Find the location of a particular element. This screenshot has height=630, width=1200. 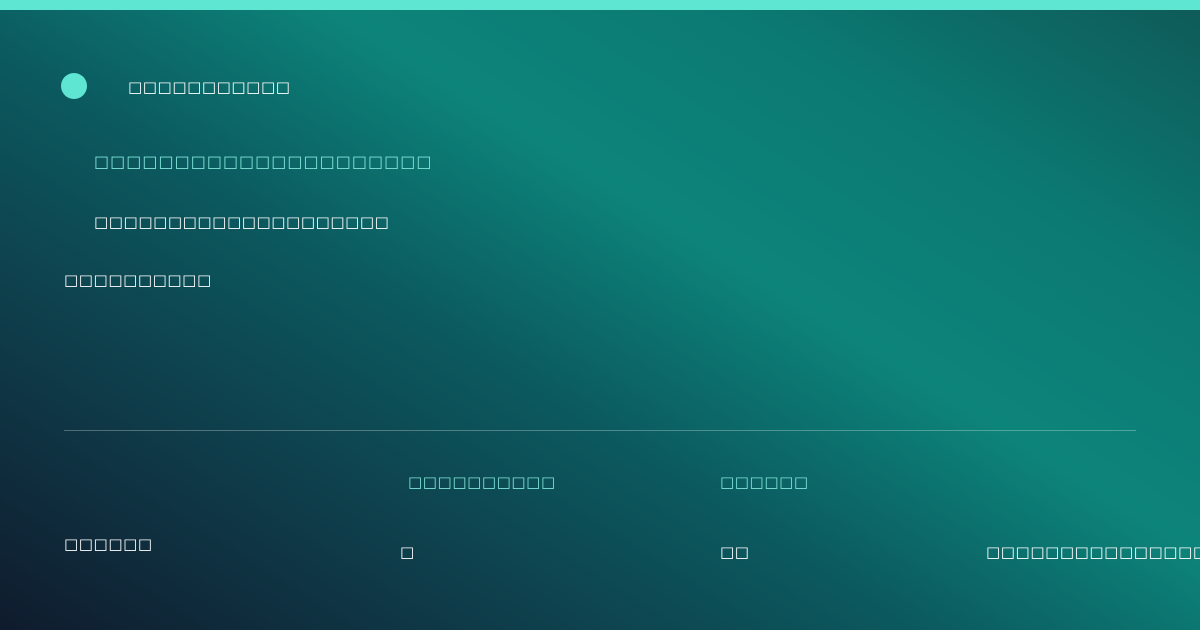

logo-dot-icon is located at coordinates (74, 86).